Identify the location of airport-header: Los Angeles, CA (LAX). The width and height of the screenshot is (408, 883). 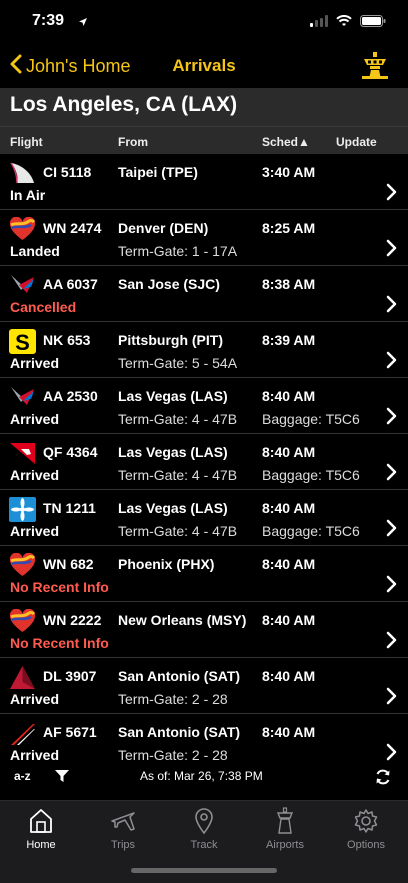
(204, 107).